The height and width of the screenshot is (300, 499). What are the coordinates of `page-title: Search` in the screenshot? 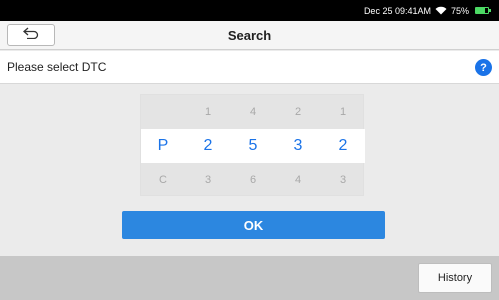 It's located at (249, 35).